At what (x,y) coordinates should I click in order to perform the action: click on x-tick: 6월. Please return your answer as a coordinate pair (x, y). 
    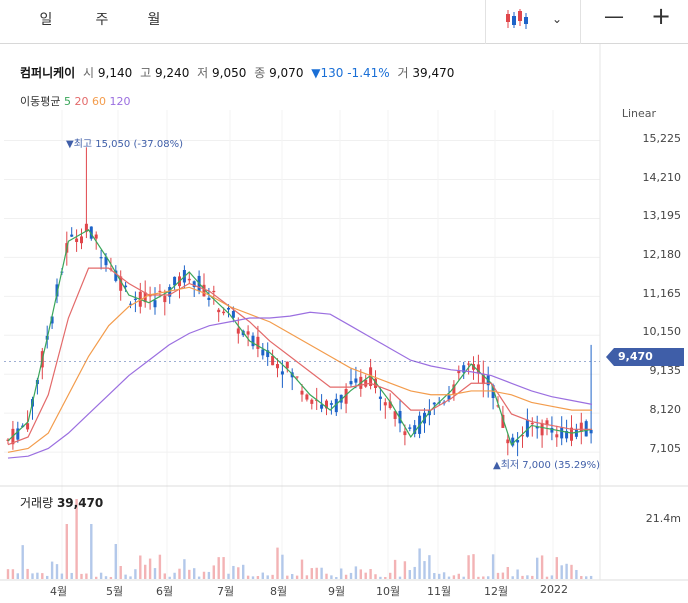
    Looking at the image, I should click on (165, 591).